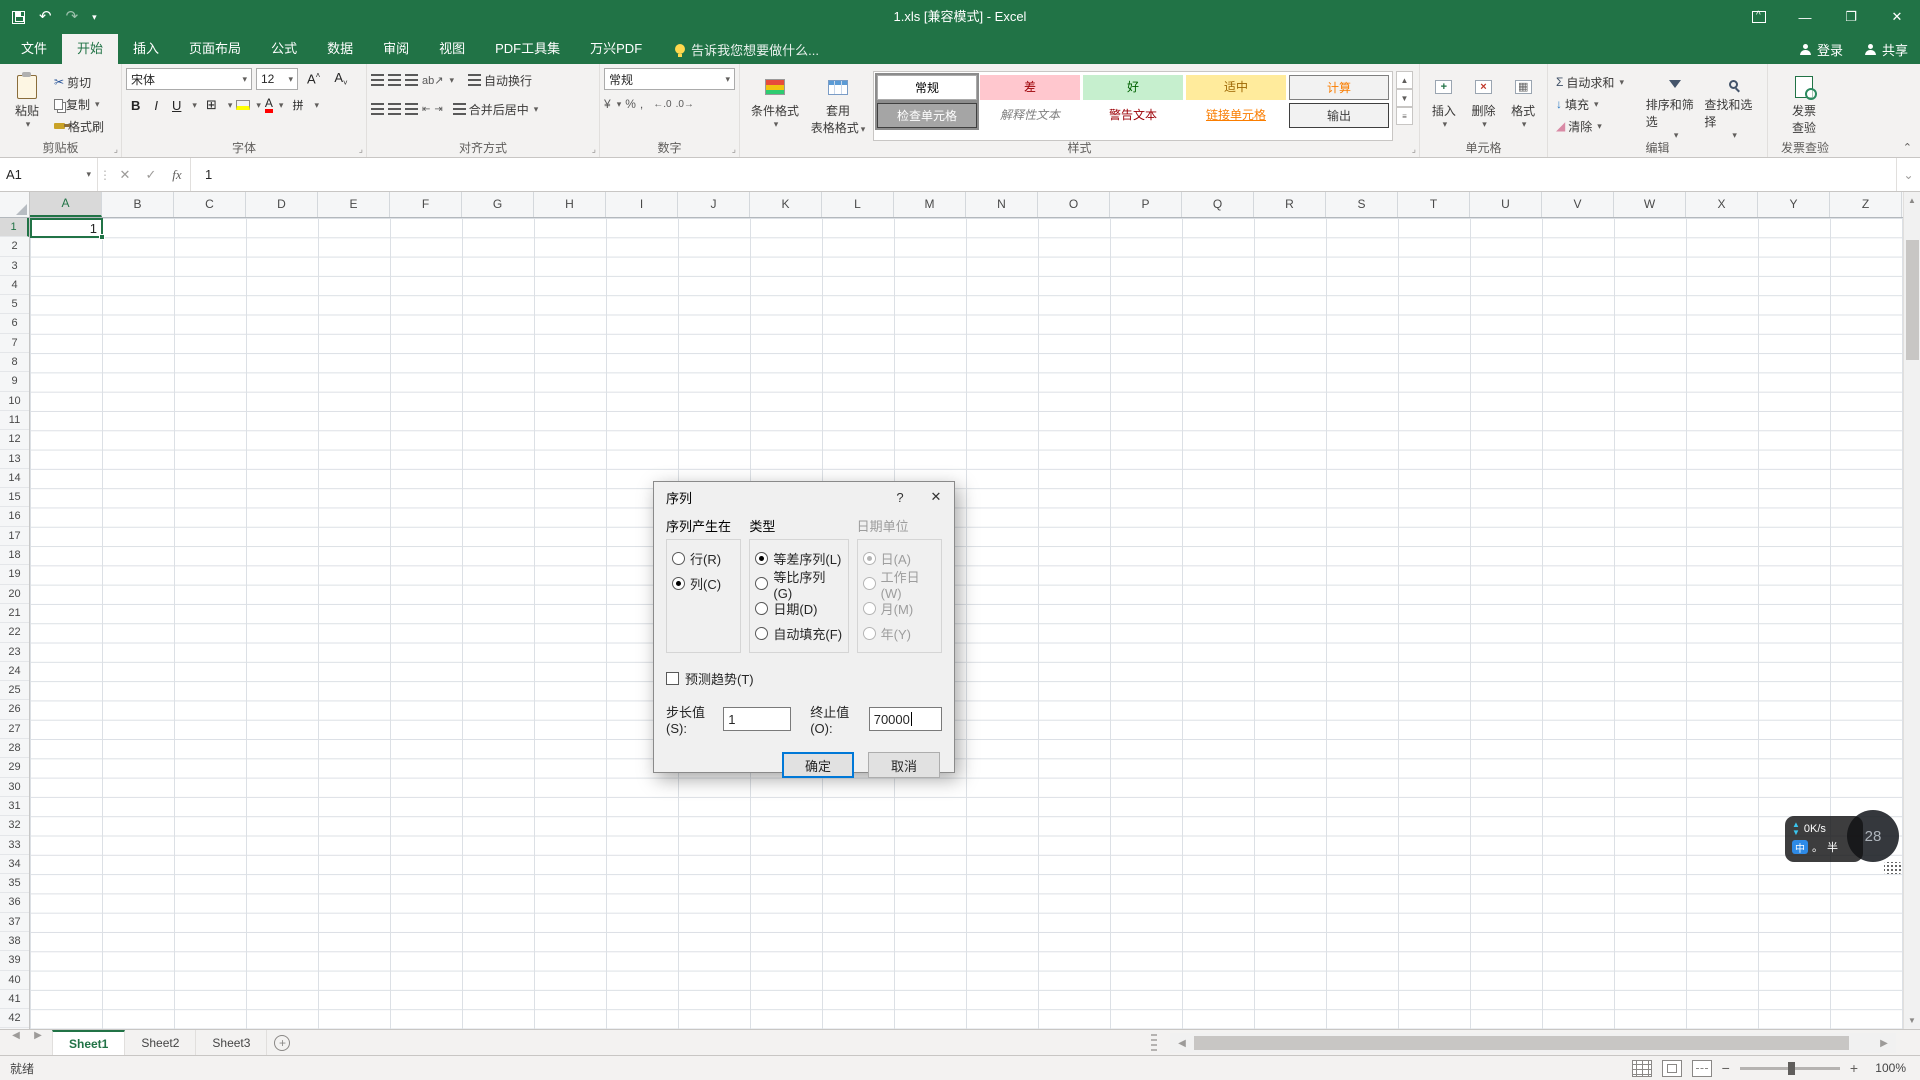  I want to click on column-header-Q: Q, so click(1218, 204).